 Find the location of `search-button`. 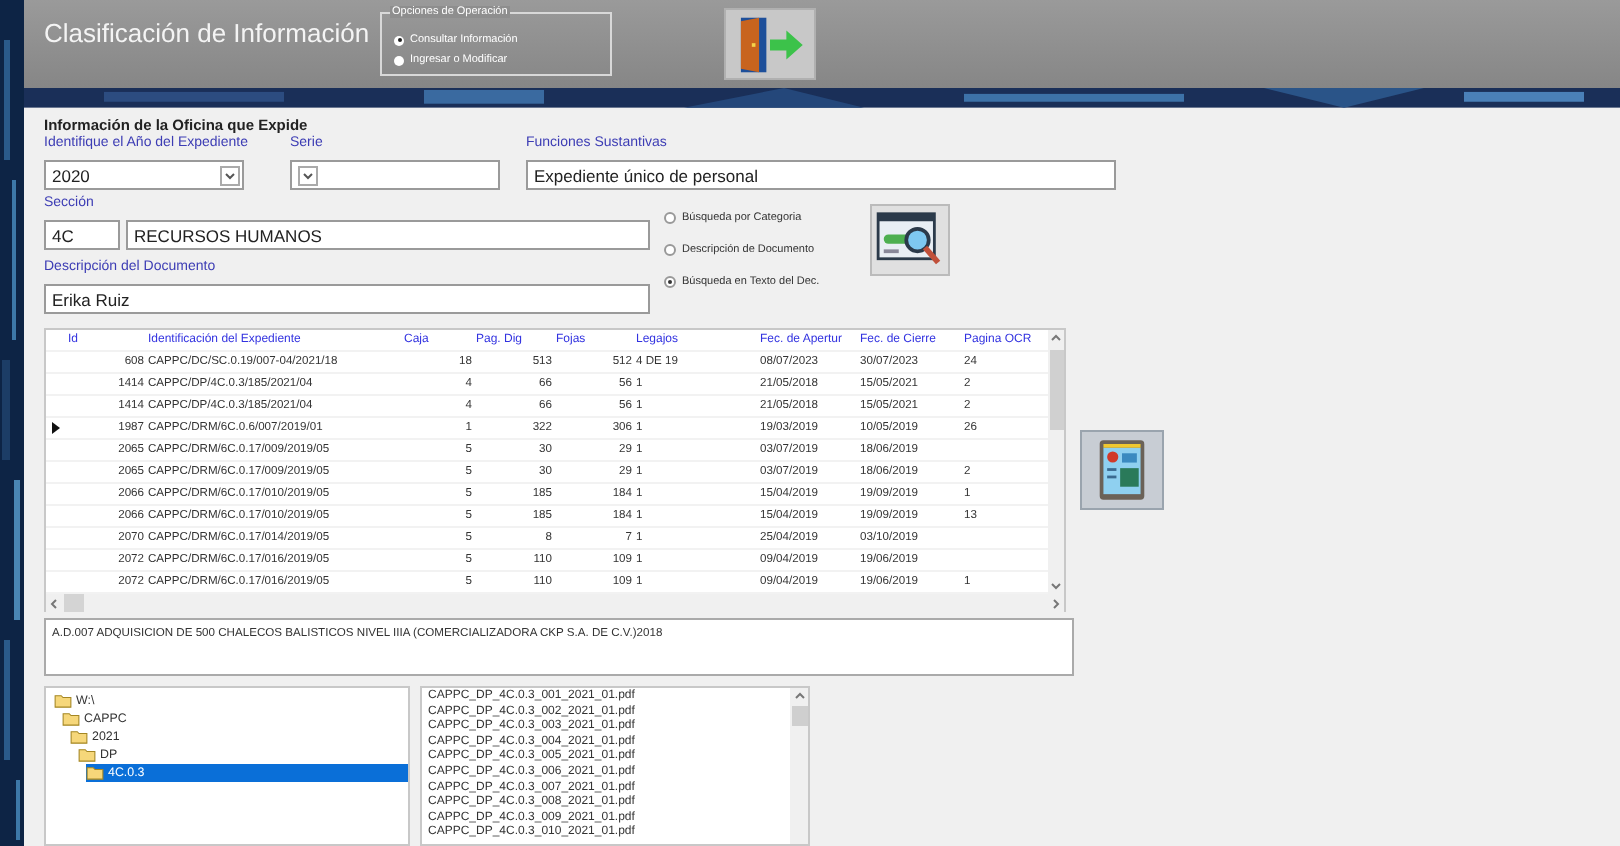

search-button is located at coordinates (910, 240).